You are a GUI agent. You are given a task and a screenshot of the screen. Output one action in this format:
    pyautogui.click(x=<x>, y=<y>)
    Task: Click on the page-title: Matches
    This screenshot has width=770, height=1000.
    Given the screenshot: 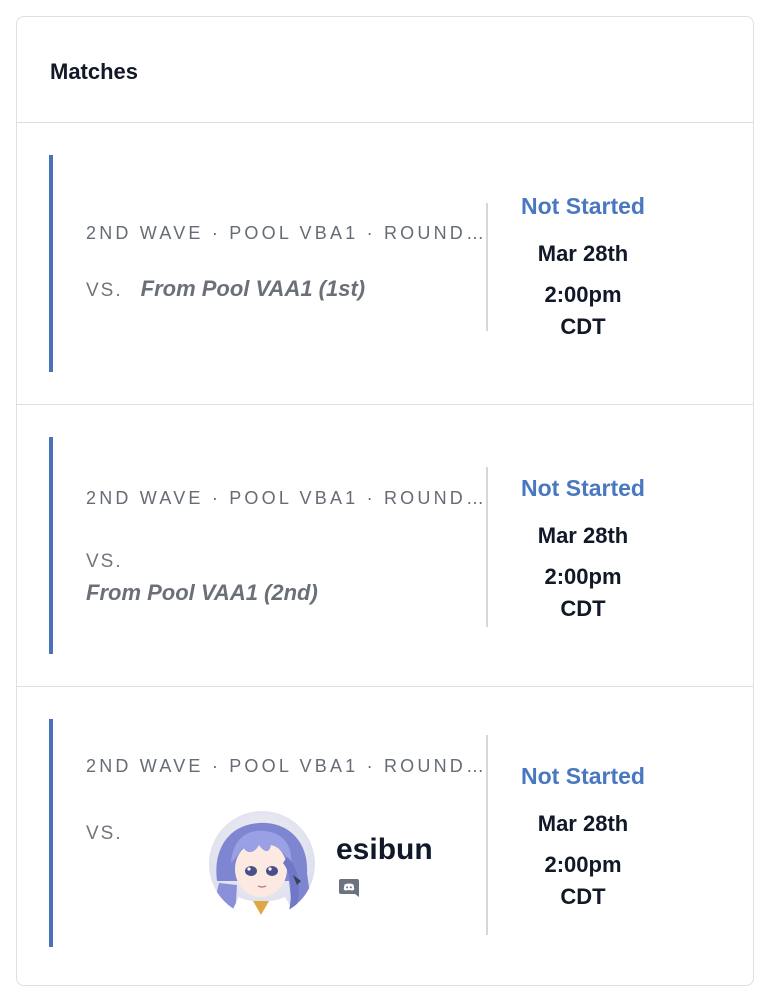 What is the action you would take?
    pyautogui.click(x=94, y=71)
    